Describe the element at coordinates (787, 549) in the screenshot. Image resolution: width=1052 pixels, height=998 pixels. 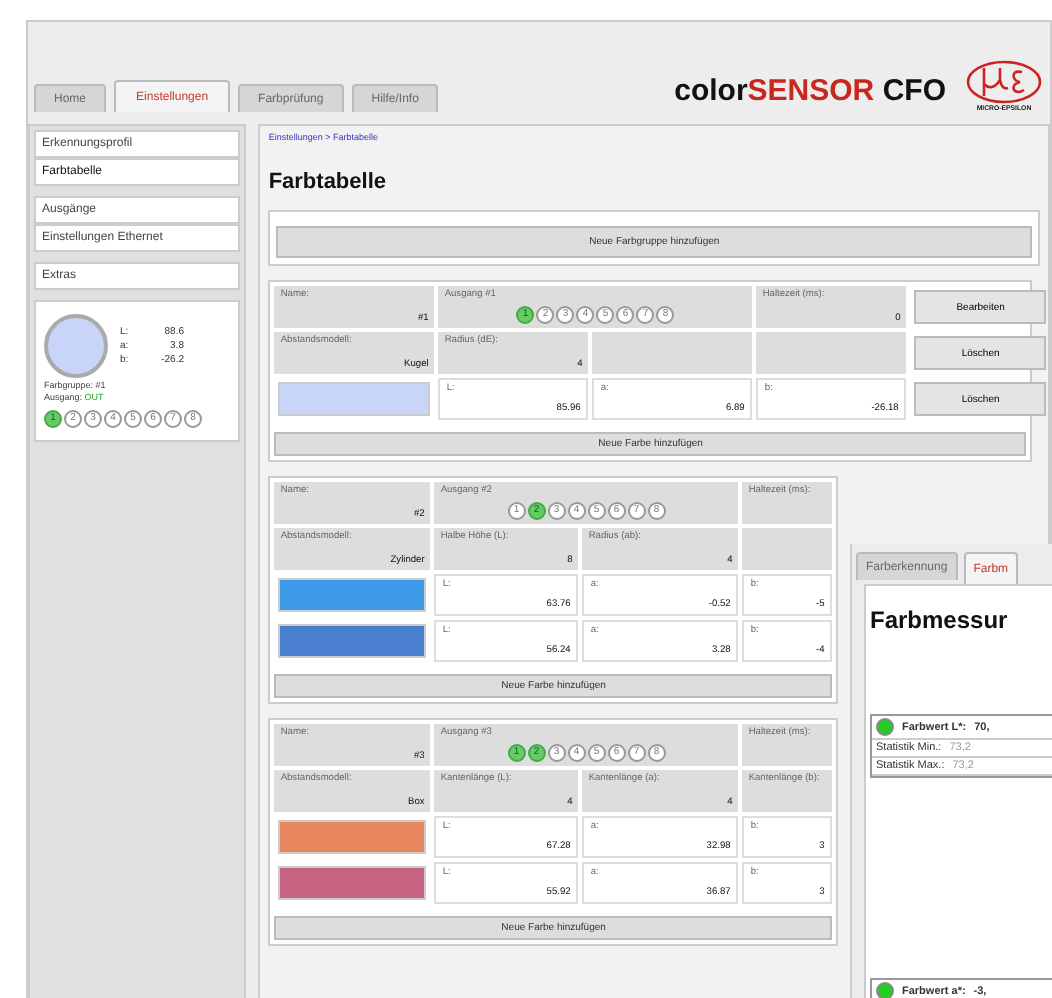
I see `parameter-cell` at that location.